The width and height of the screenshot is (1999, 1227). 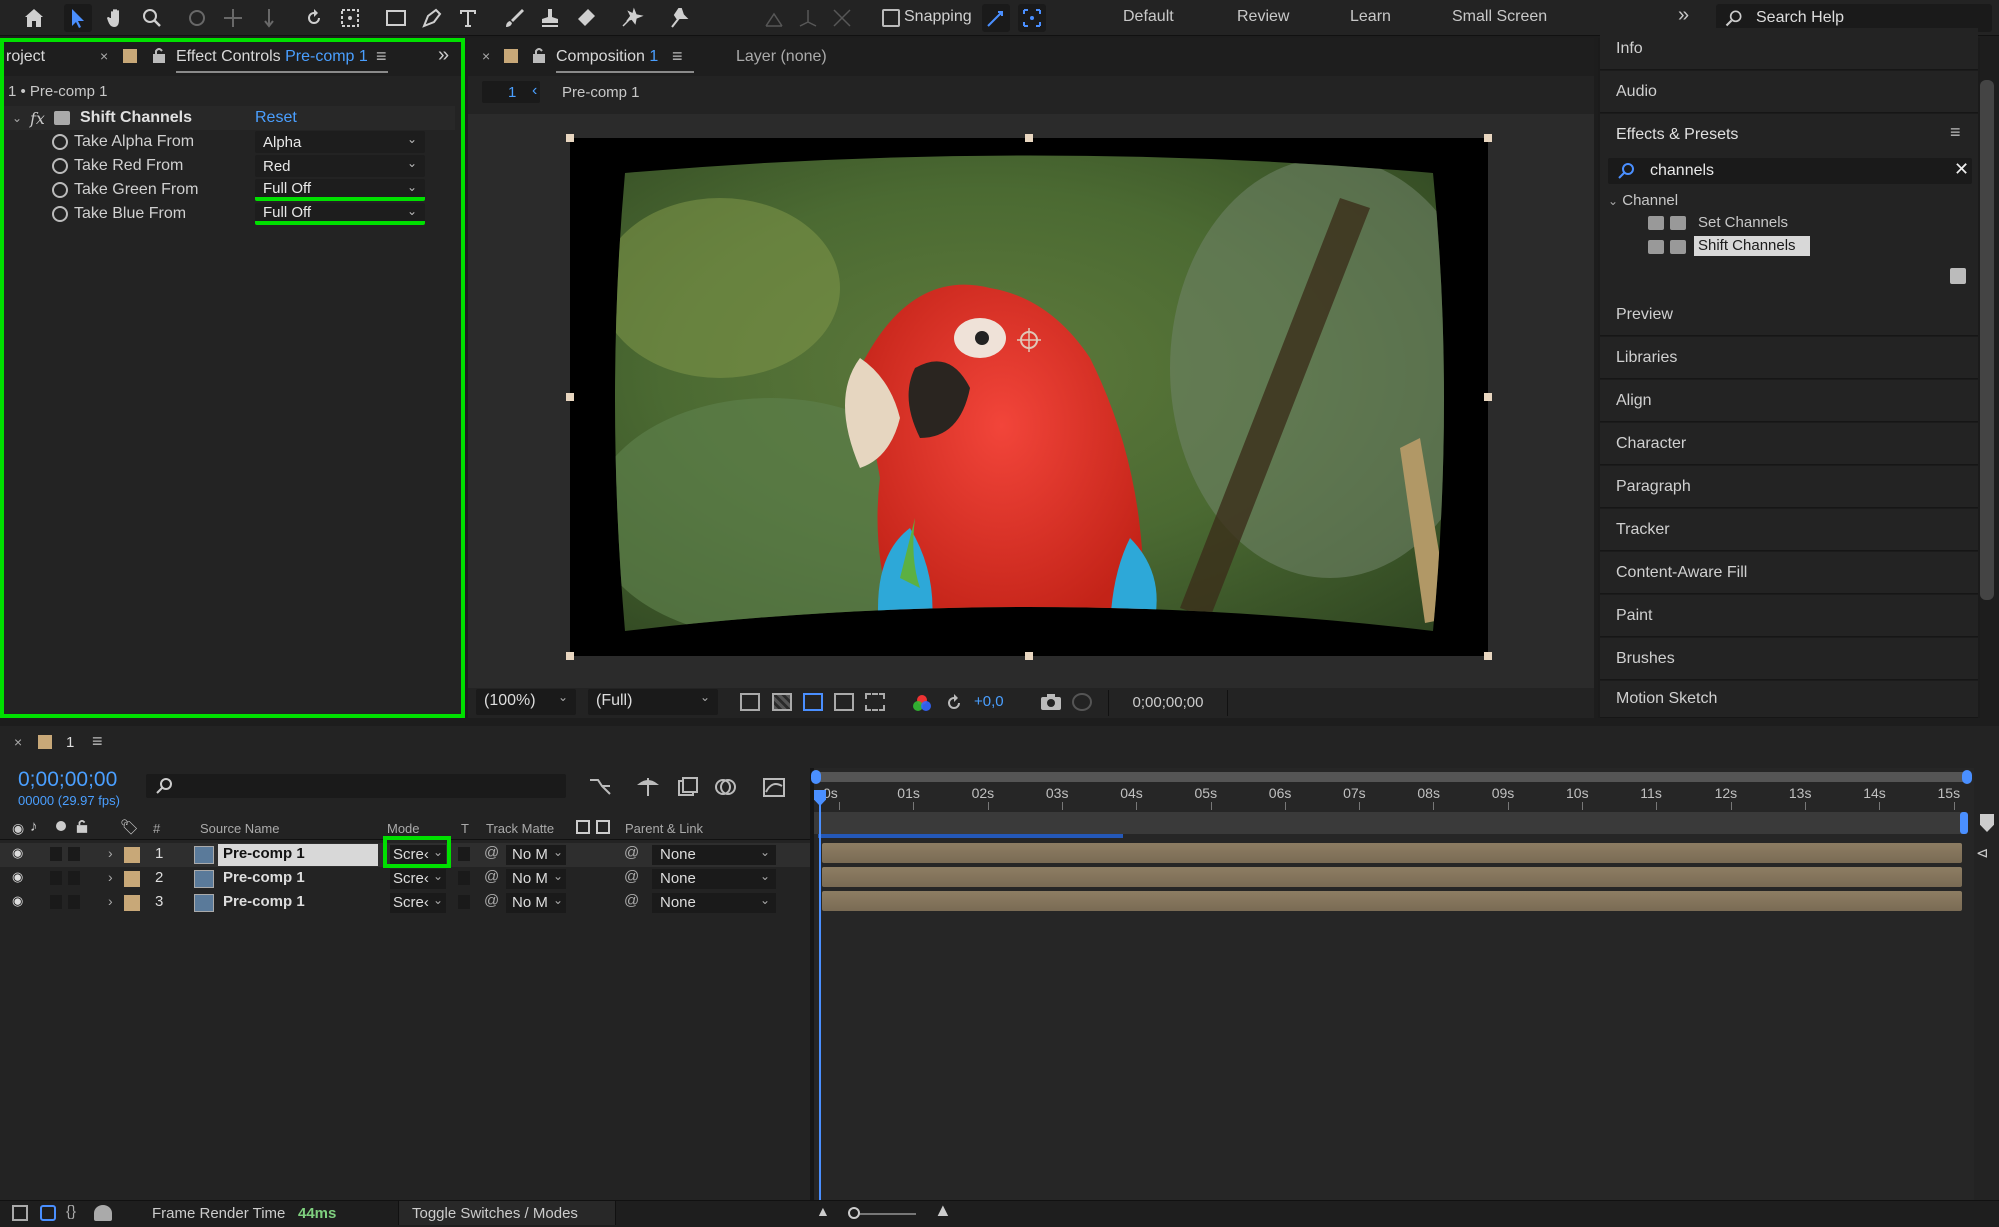 What do you see at coordinates (78, 18) in the screenshot?
I see `selection-tool-icon` at bounding box center [78, 18].